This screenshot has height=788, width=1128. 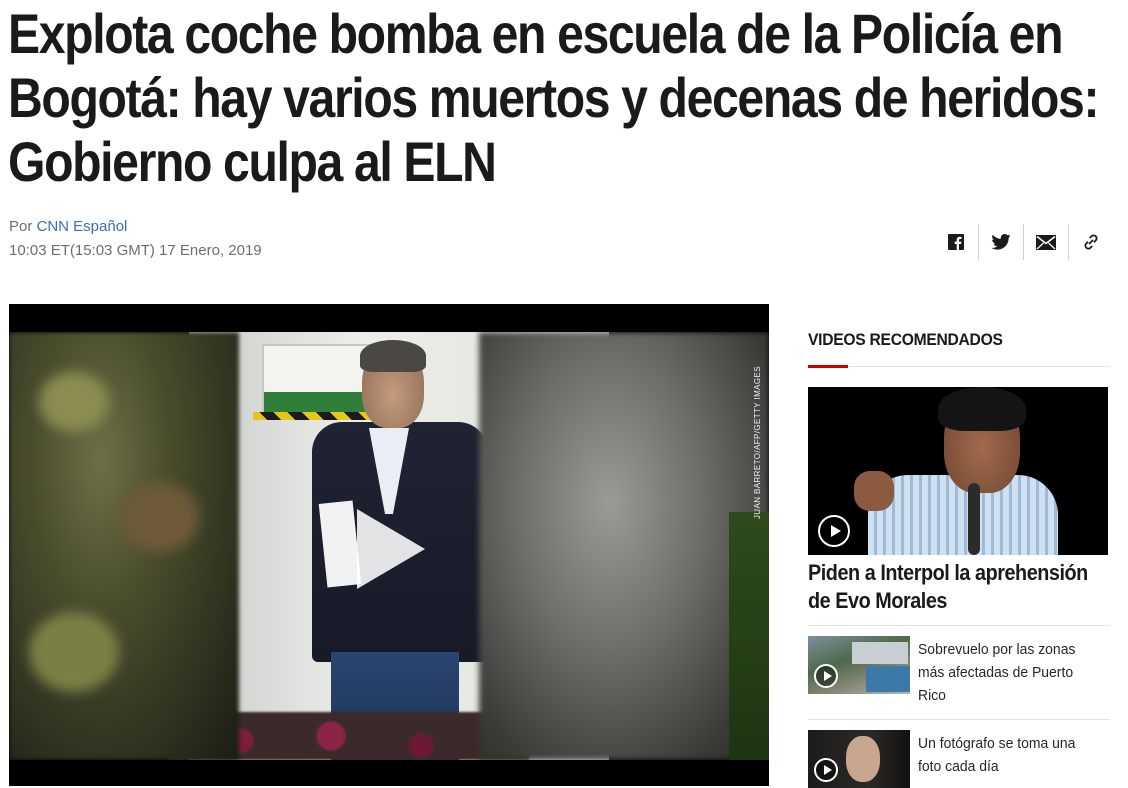 I want to click on facebook-icon, so click(x=956, y=242).